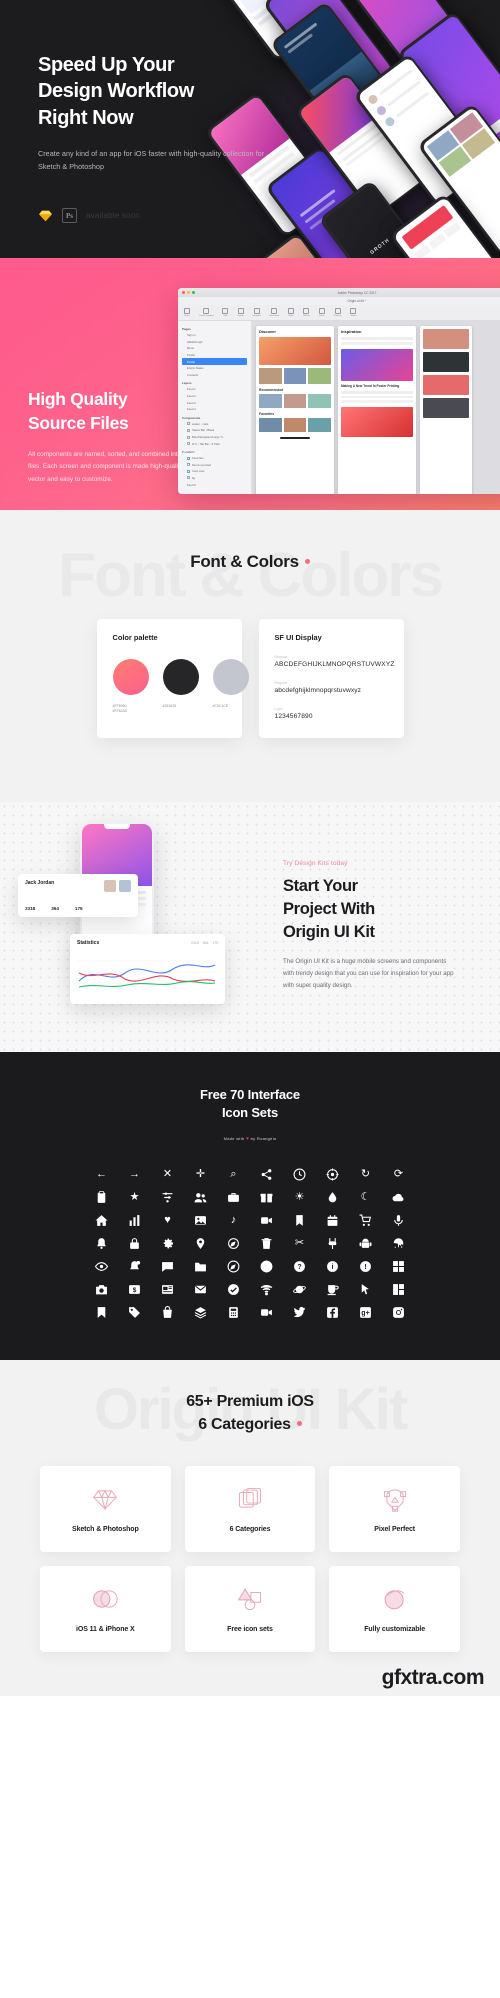 The image size is (500, 1998). Describe the element at coordinates (201, 1198) in the screenshot. I see `users-icon` at that location.